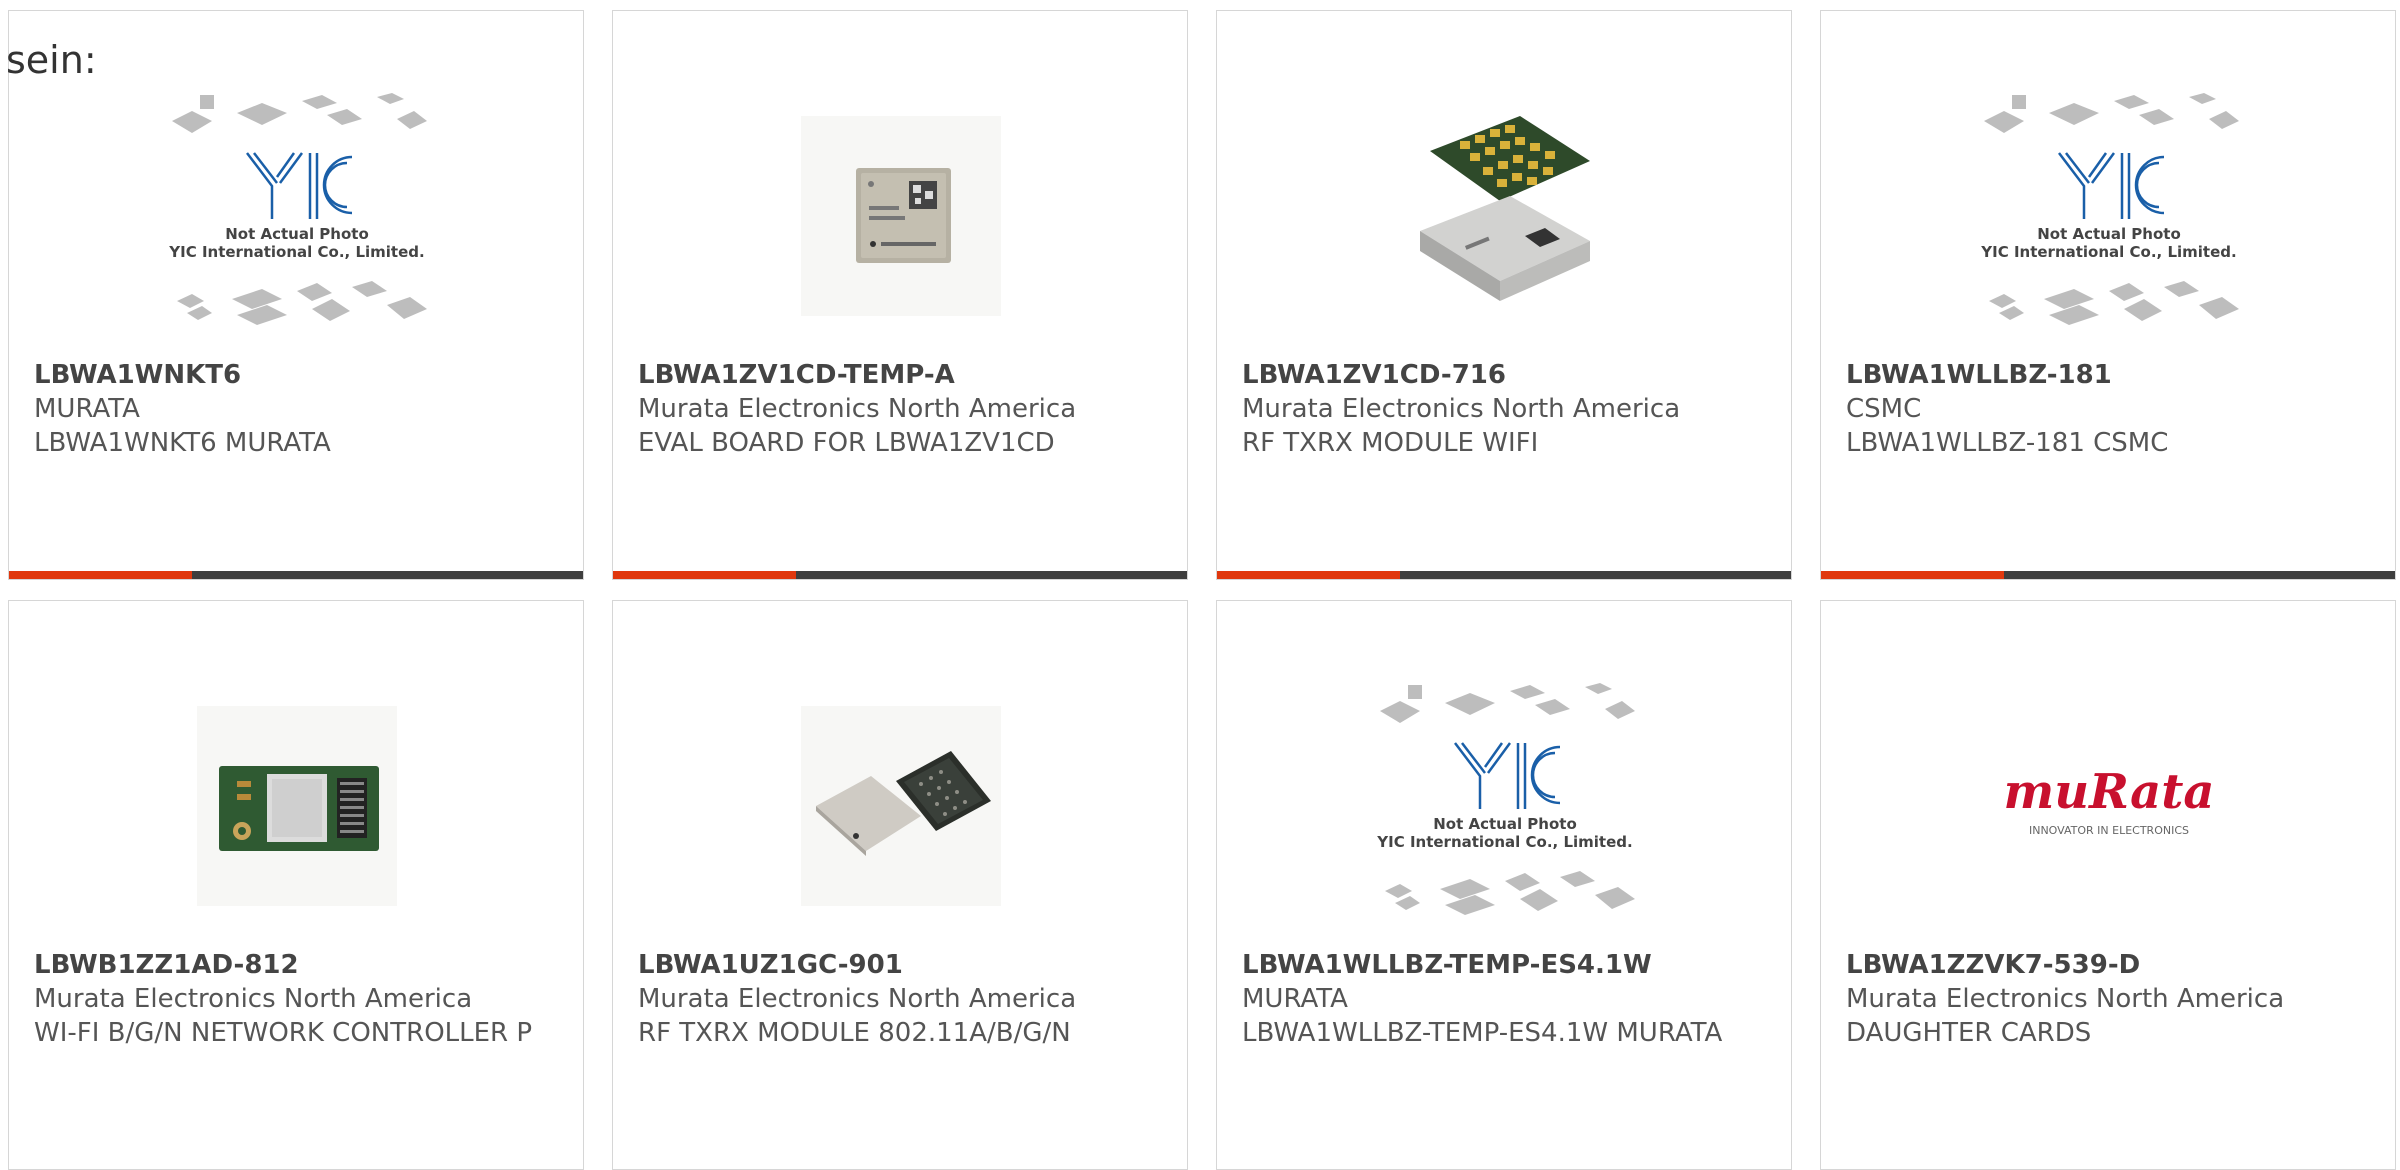 This screenshot has width=2400, height=1170. I want to click on module-chip-photo-icon, so click(901, 216).